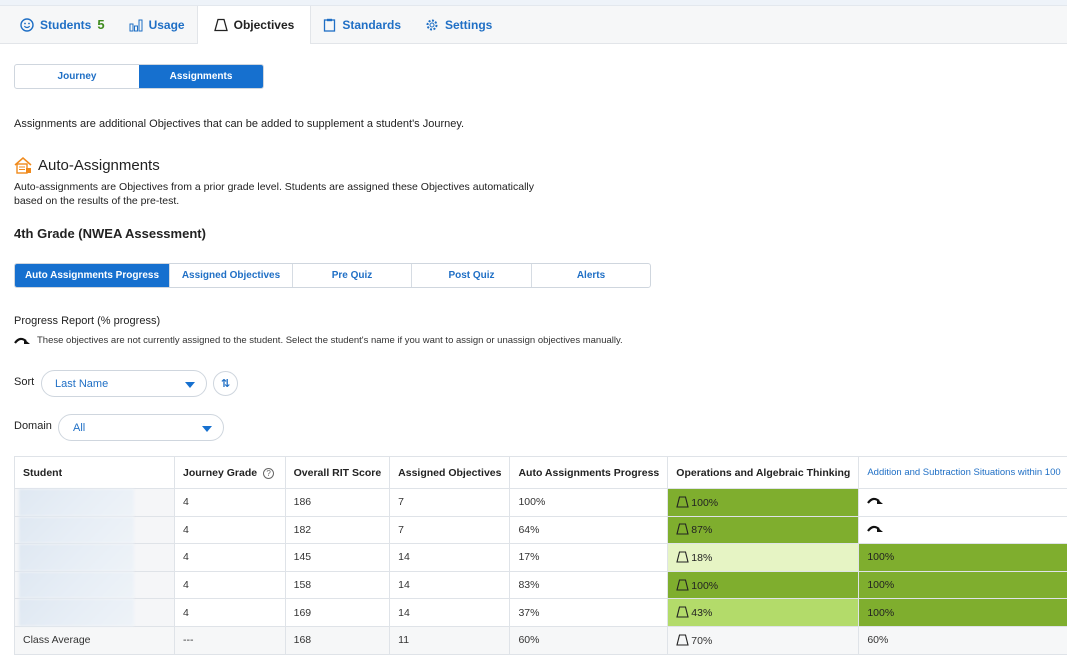 The width and height of the screenshot is (1067, 662). What do you see at coordinates (763, 530) in the screenshot?
I see `operations-algebraic-cell: 87%` at bounding box center [763, 530].